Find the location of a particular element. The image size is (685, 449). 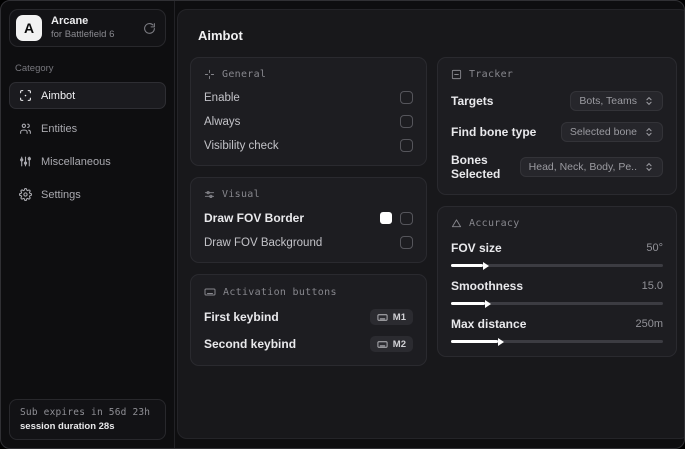

app-name: Arcane is located at coordinates (70, 21).